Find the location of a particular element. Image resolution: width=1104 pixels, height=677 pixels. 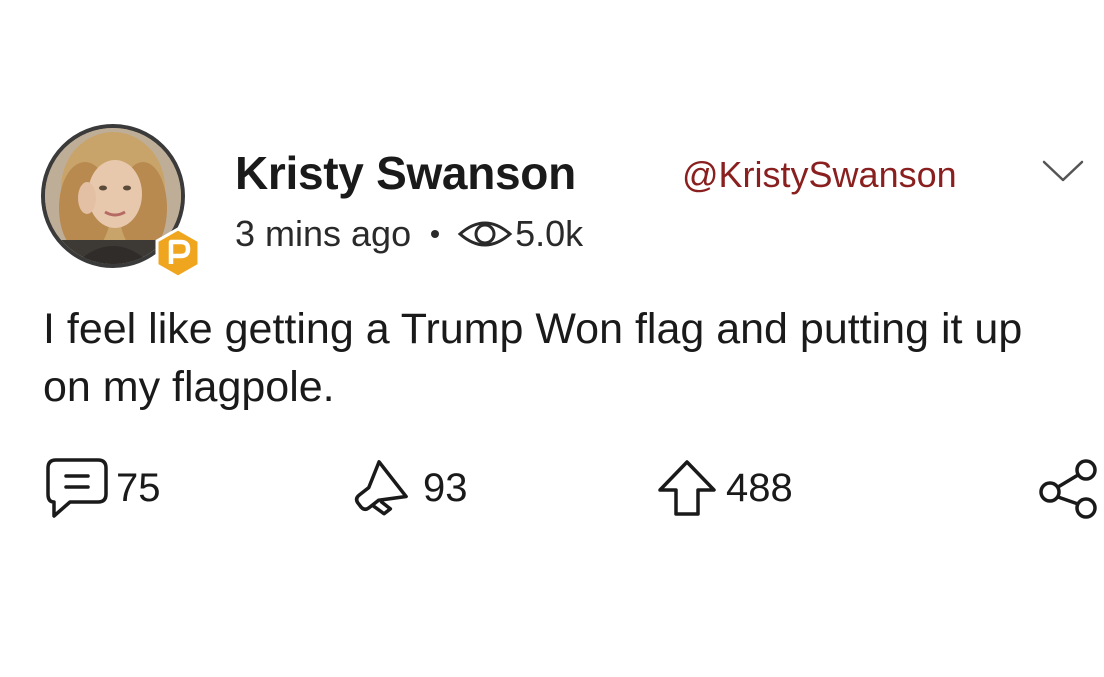

author-handle: @KristySwanson is located at coordinates (819, 175).